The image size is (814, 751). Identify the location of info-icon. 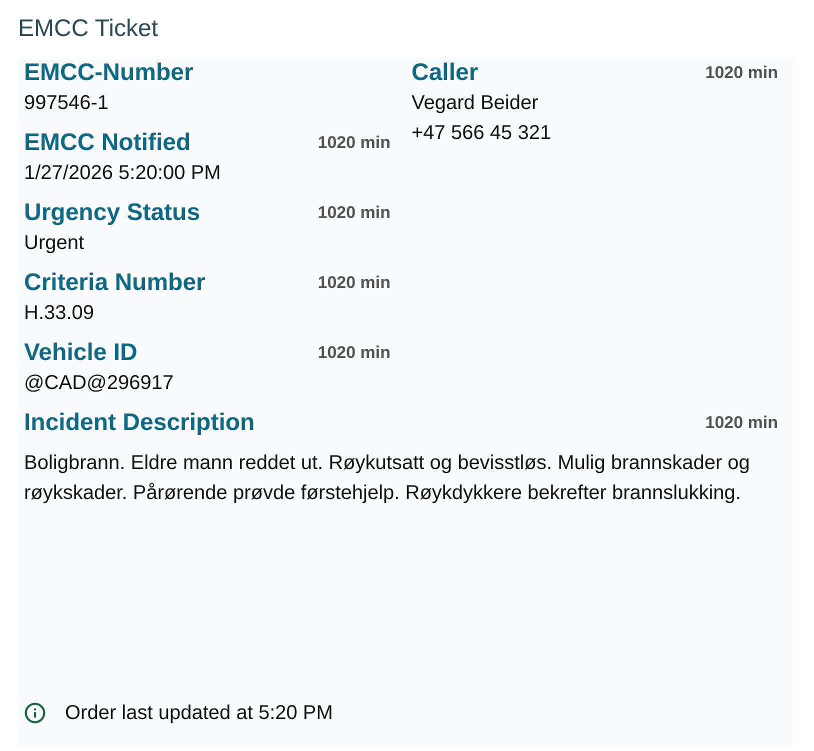
(35, 713).